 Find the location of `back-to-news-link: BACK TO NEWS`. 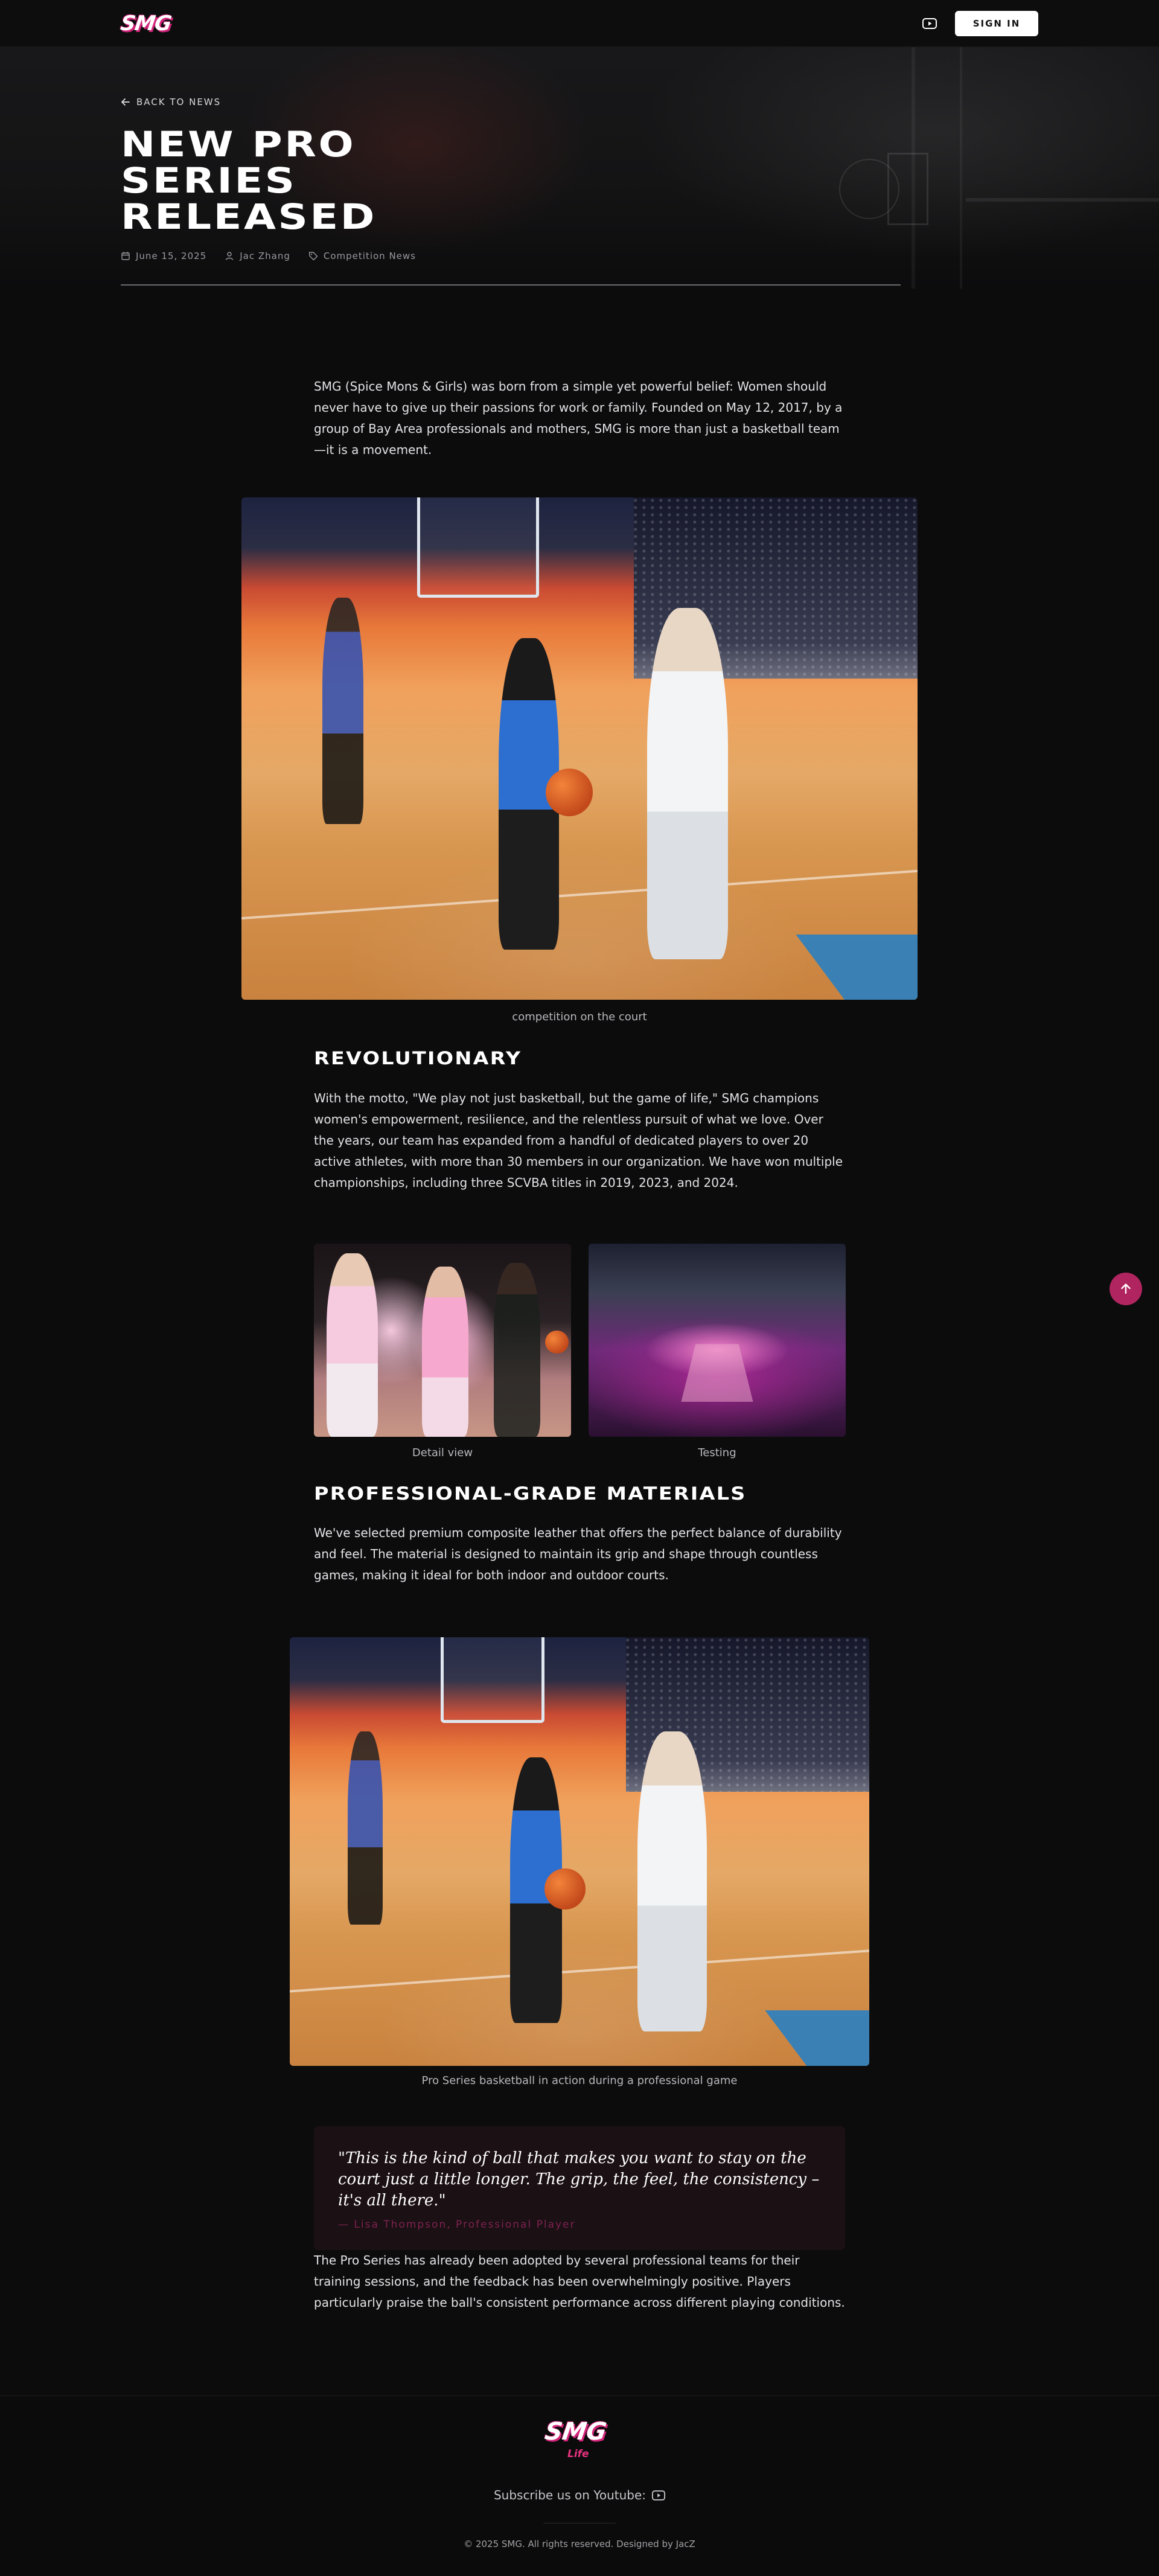

back-to-news-link: BACK TO NEWS is located at coordinates (171, 102).